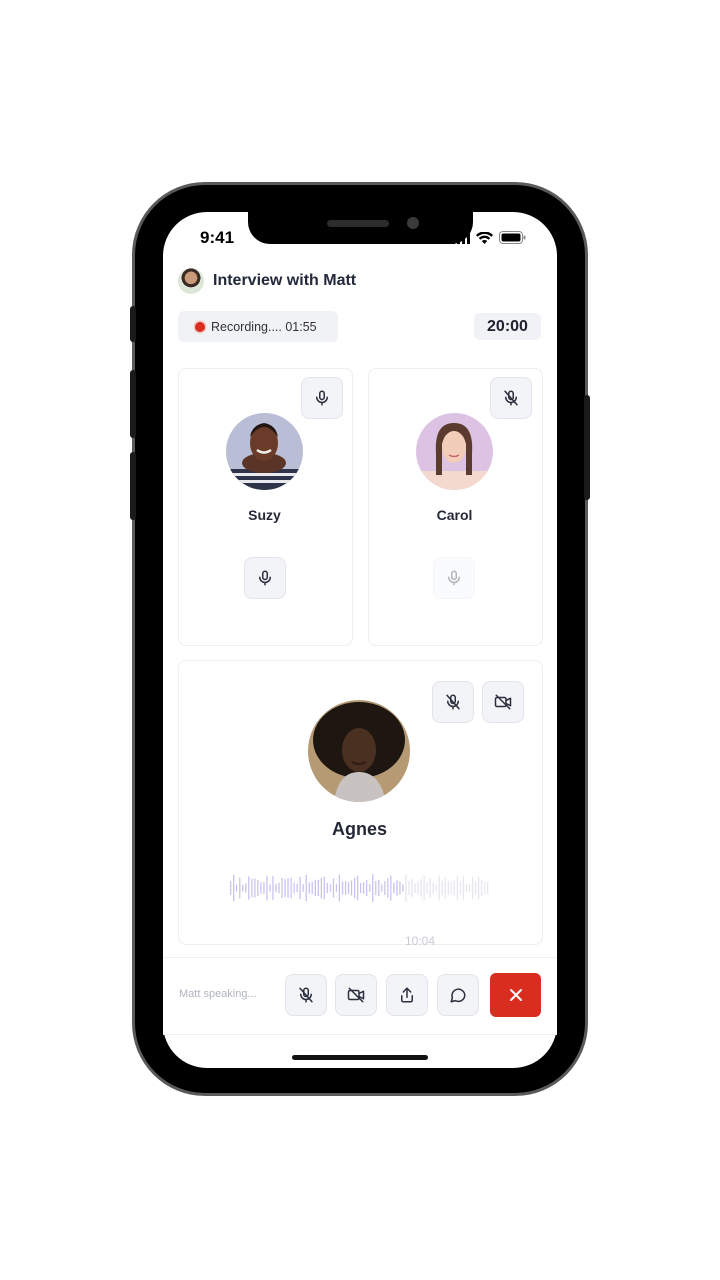 The height and width of the screenshot is (1280, 720). Describe the element at coordinates (264, 515) in the screenshot. I see `suzy-name: Suzy` at that location.